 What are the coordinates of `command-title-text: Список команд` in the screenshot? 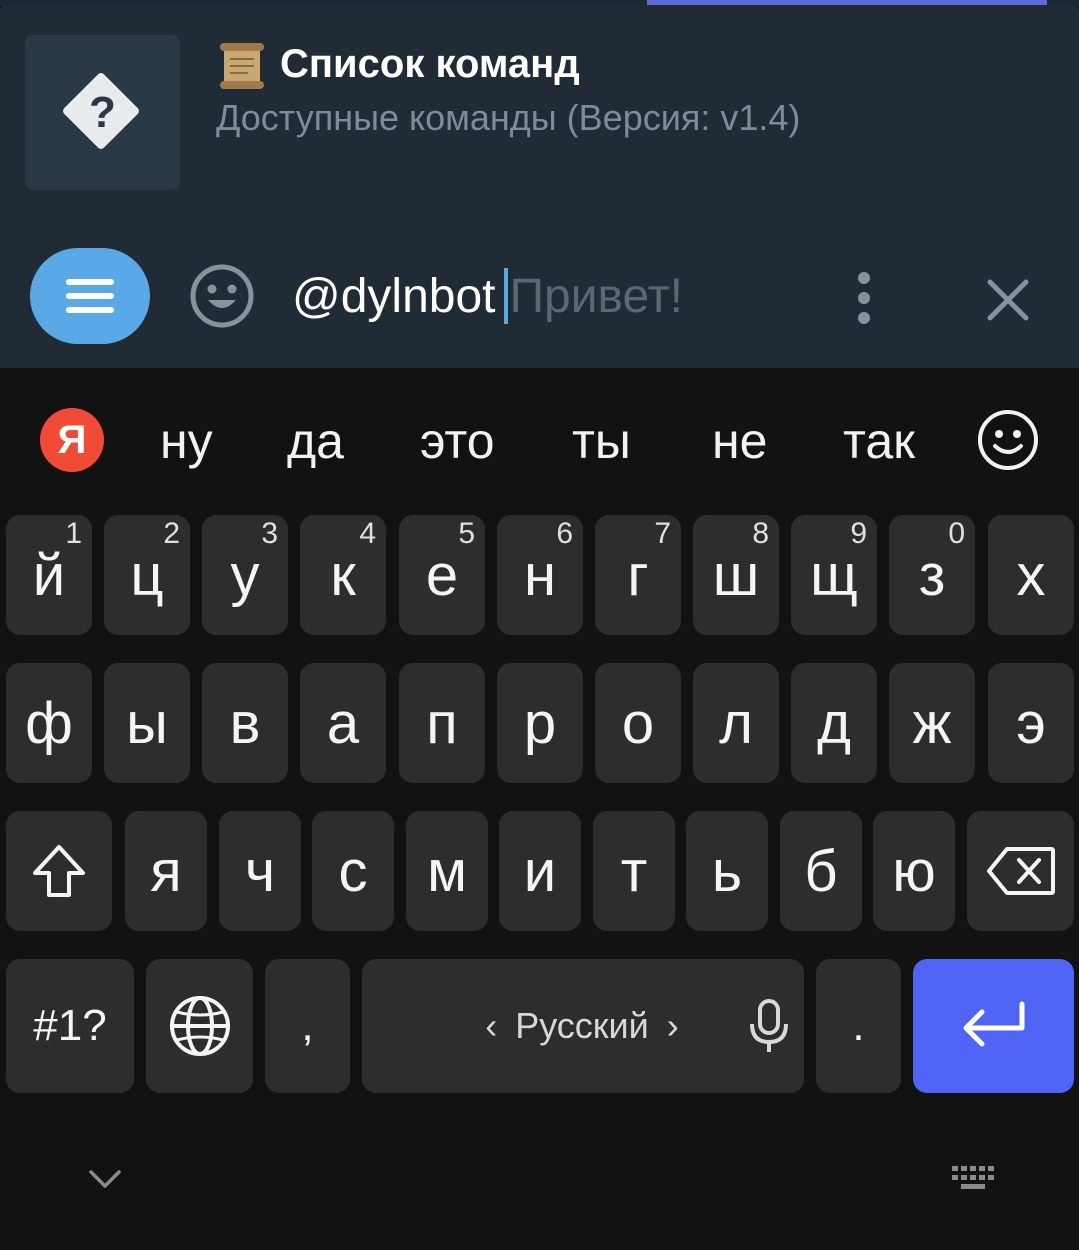 It's located at (430, 64).